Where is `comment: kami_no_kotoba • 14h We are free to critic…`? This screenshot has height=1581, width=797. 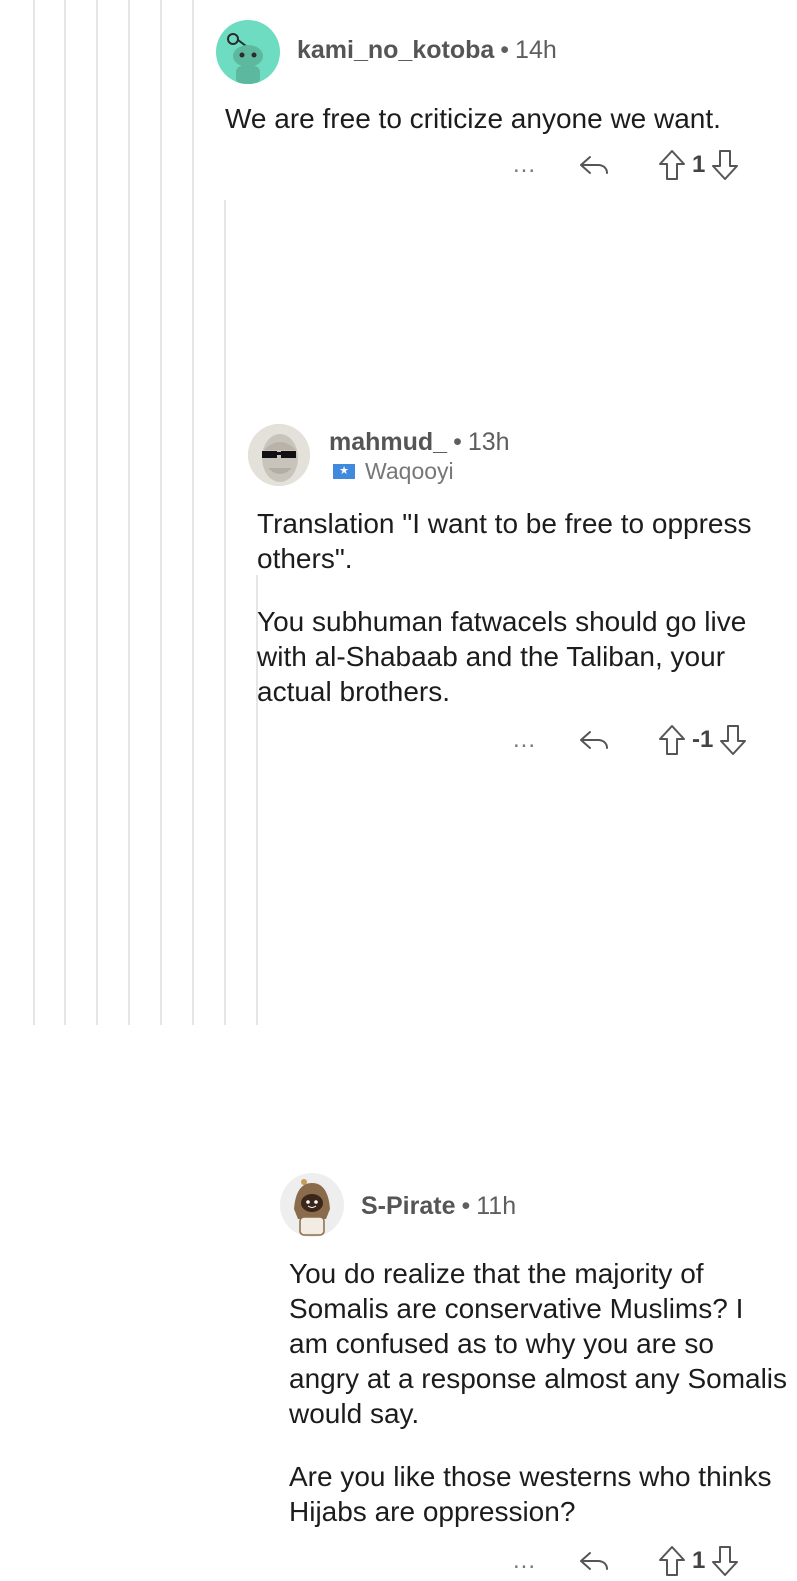 comment: kami_no_kotoba • 14h We are free to critic… is located at coordinates (398, 100).